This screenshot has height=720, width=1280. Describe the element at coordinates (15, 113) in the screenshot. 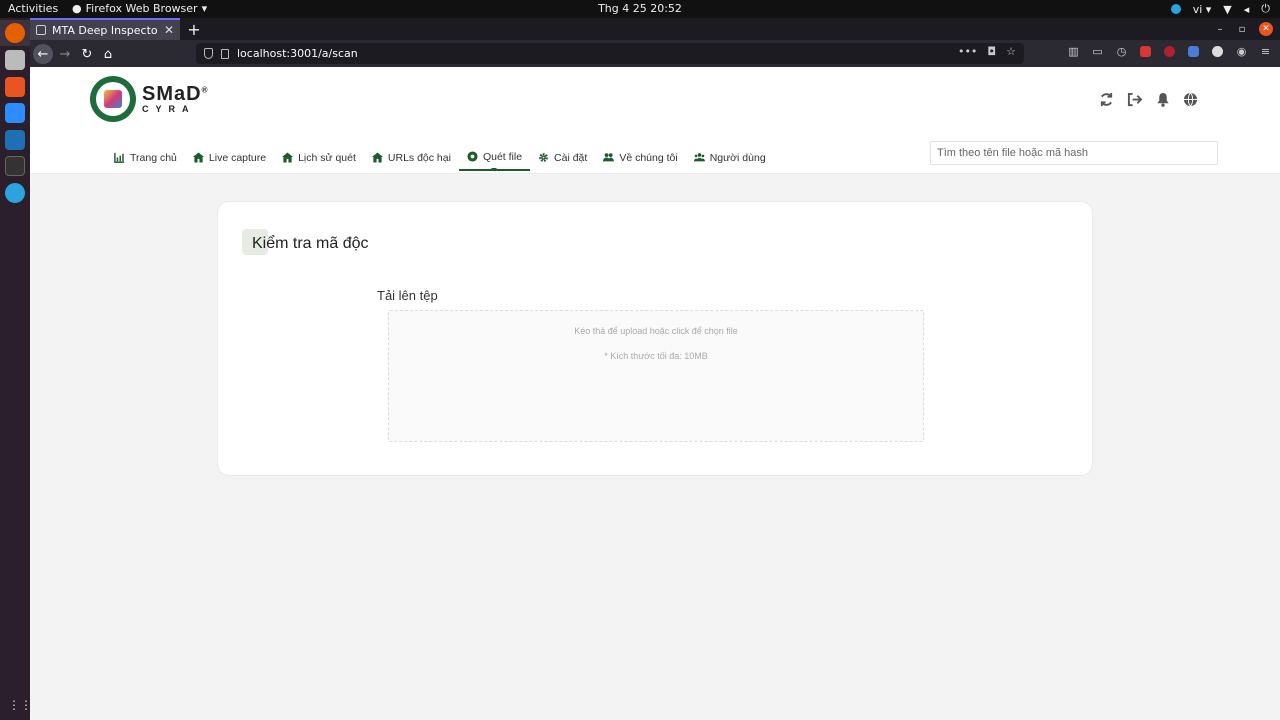

I see `zoom-dock-icon` at that location.